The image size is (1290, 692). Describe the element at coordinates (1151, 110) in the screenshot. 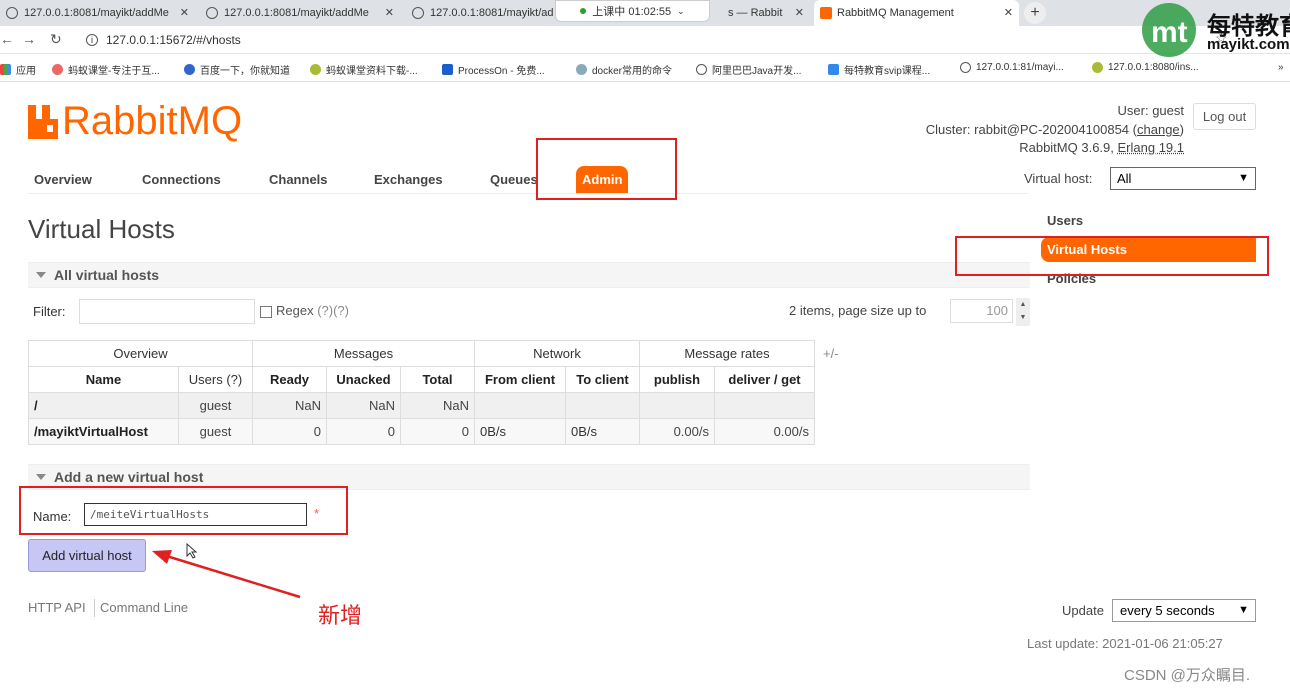

I see `user-info: User: guest` at that location.